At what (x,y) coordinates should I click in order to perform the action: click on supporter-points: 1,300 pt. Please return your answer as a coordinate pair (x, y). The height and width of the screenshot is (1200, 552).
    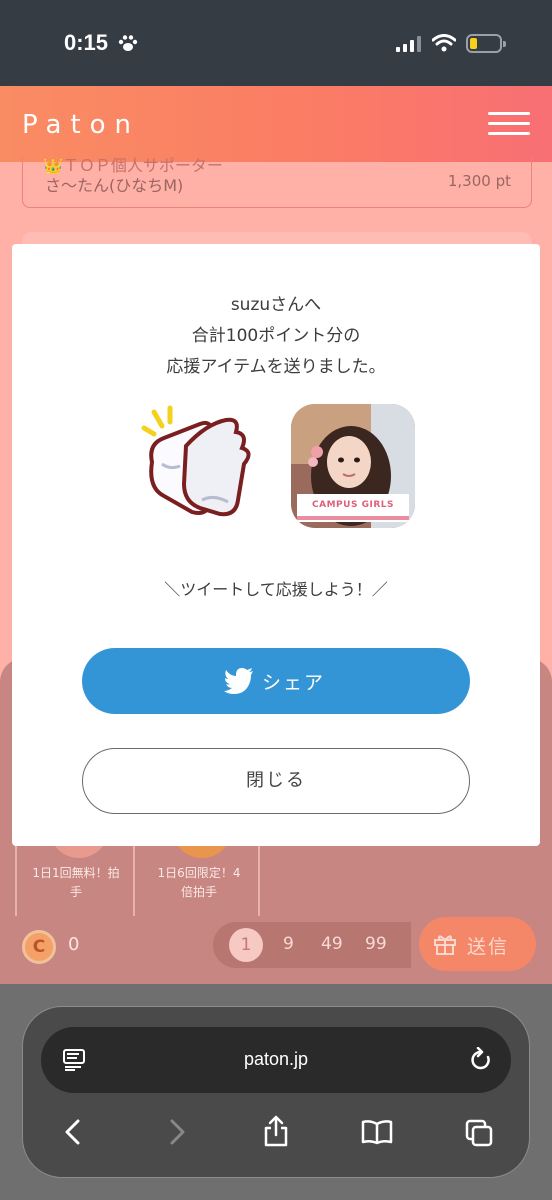
    Looking at the image, I should click on (479, 181).